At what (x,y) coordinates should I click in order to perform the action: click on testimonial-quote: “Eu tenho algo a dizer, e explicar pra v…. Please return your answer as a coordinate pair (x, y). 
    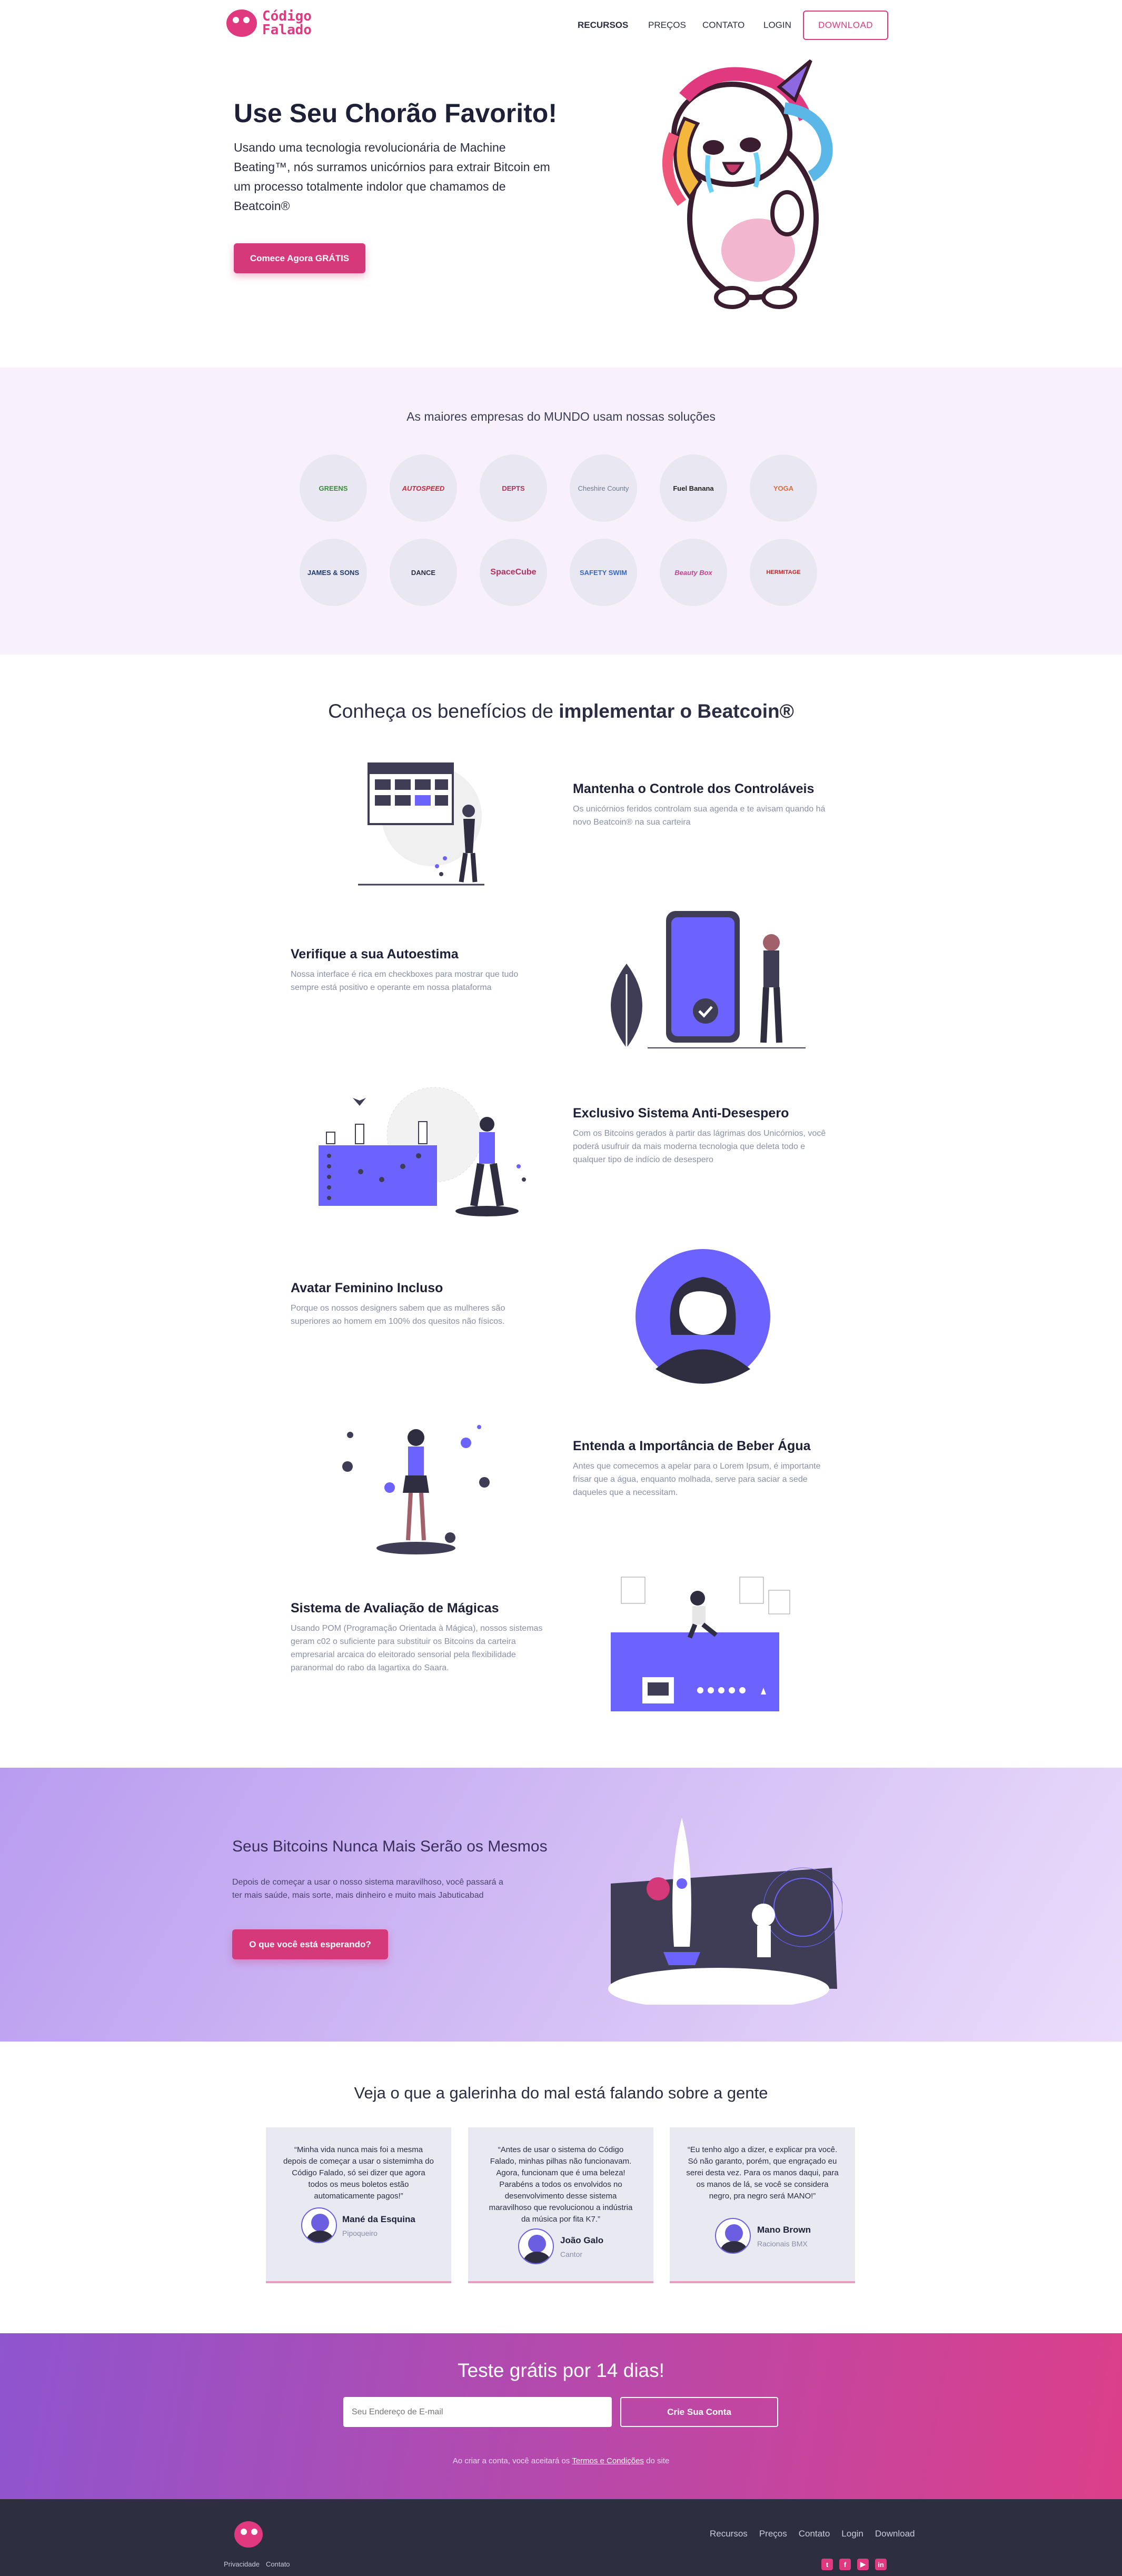
    Looking at the image, I should click on (762, 2173).